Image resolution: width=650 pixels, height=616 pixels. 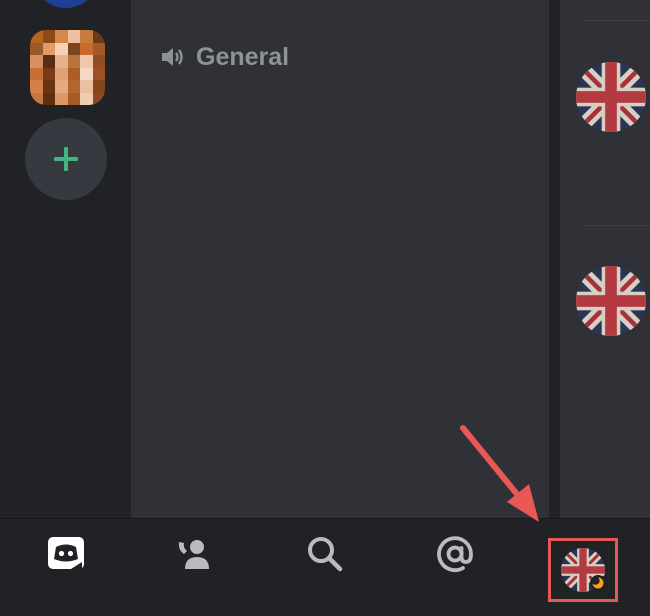 I want to click on nav-mentions-button, so click(x=455, y=554).